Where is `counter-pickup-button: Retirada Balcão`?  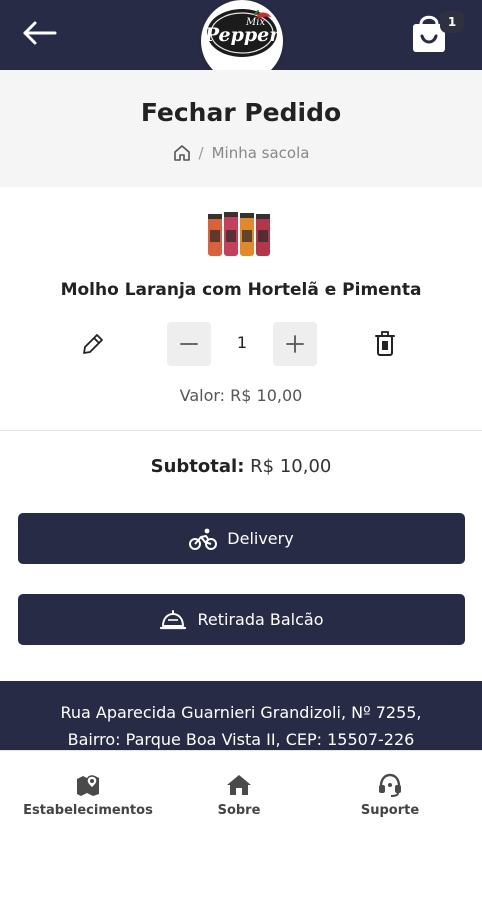 counter-pickup-button: Retirada Balcão is located at coordinates (241, 619).